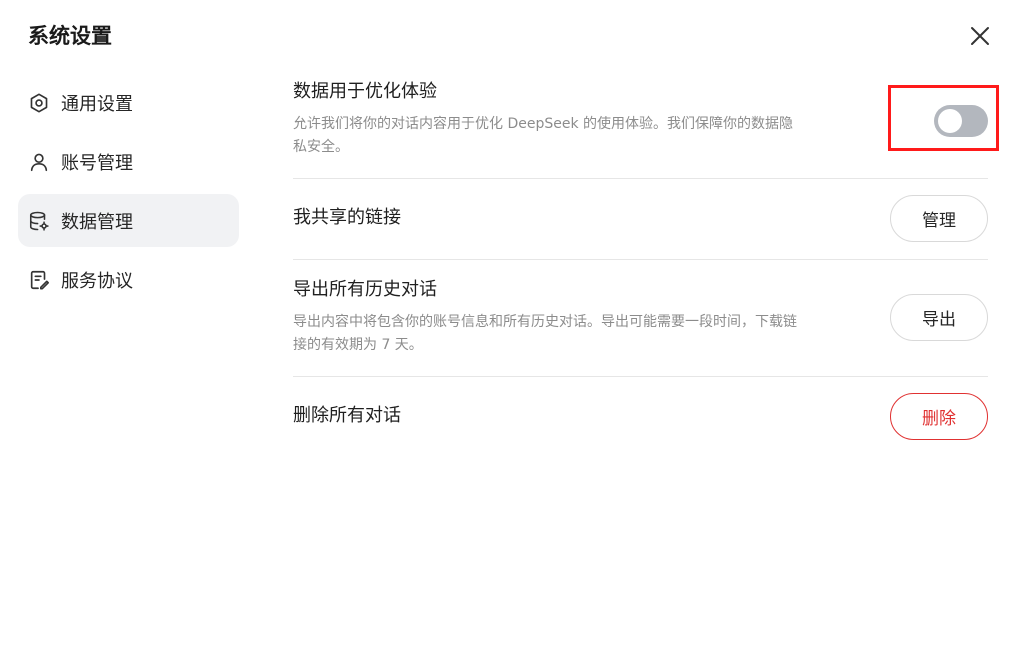  I want to click on gear-icon, so click(39, 103).